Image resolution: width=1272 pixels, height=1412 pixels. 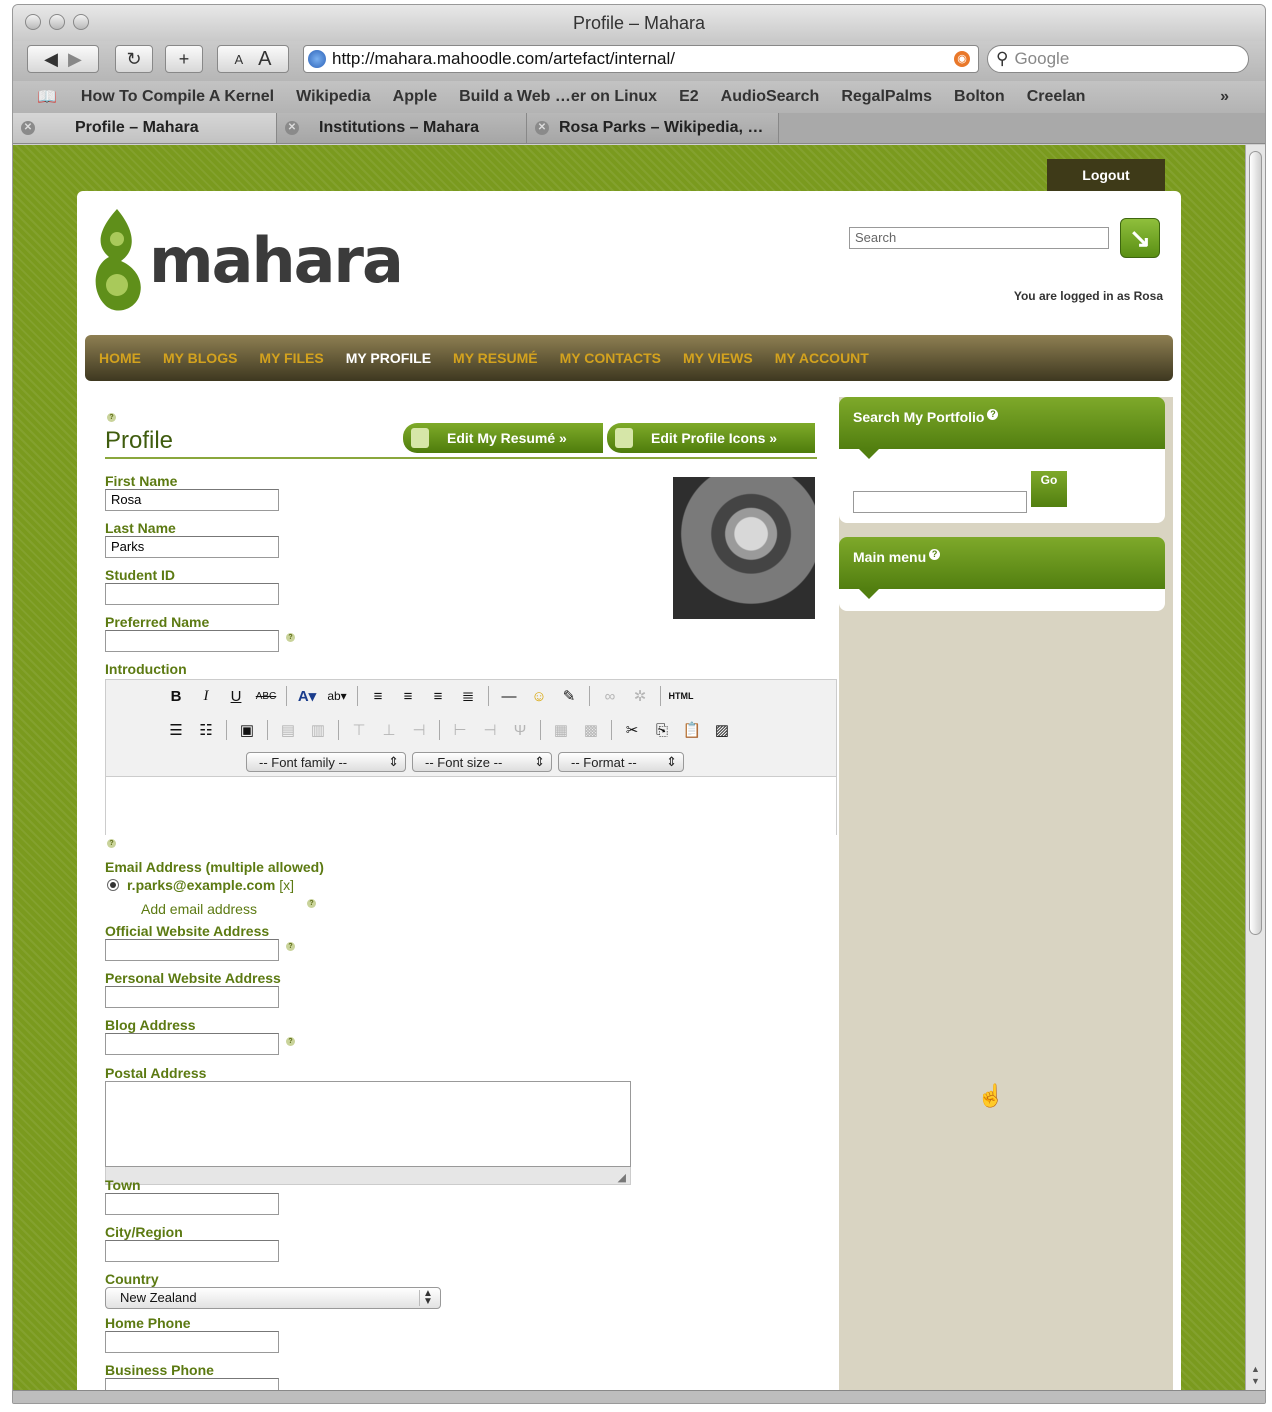 I want to click on delete-row-icon: ⊣, so click(x=419, y=730).